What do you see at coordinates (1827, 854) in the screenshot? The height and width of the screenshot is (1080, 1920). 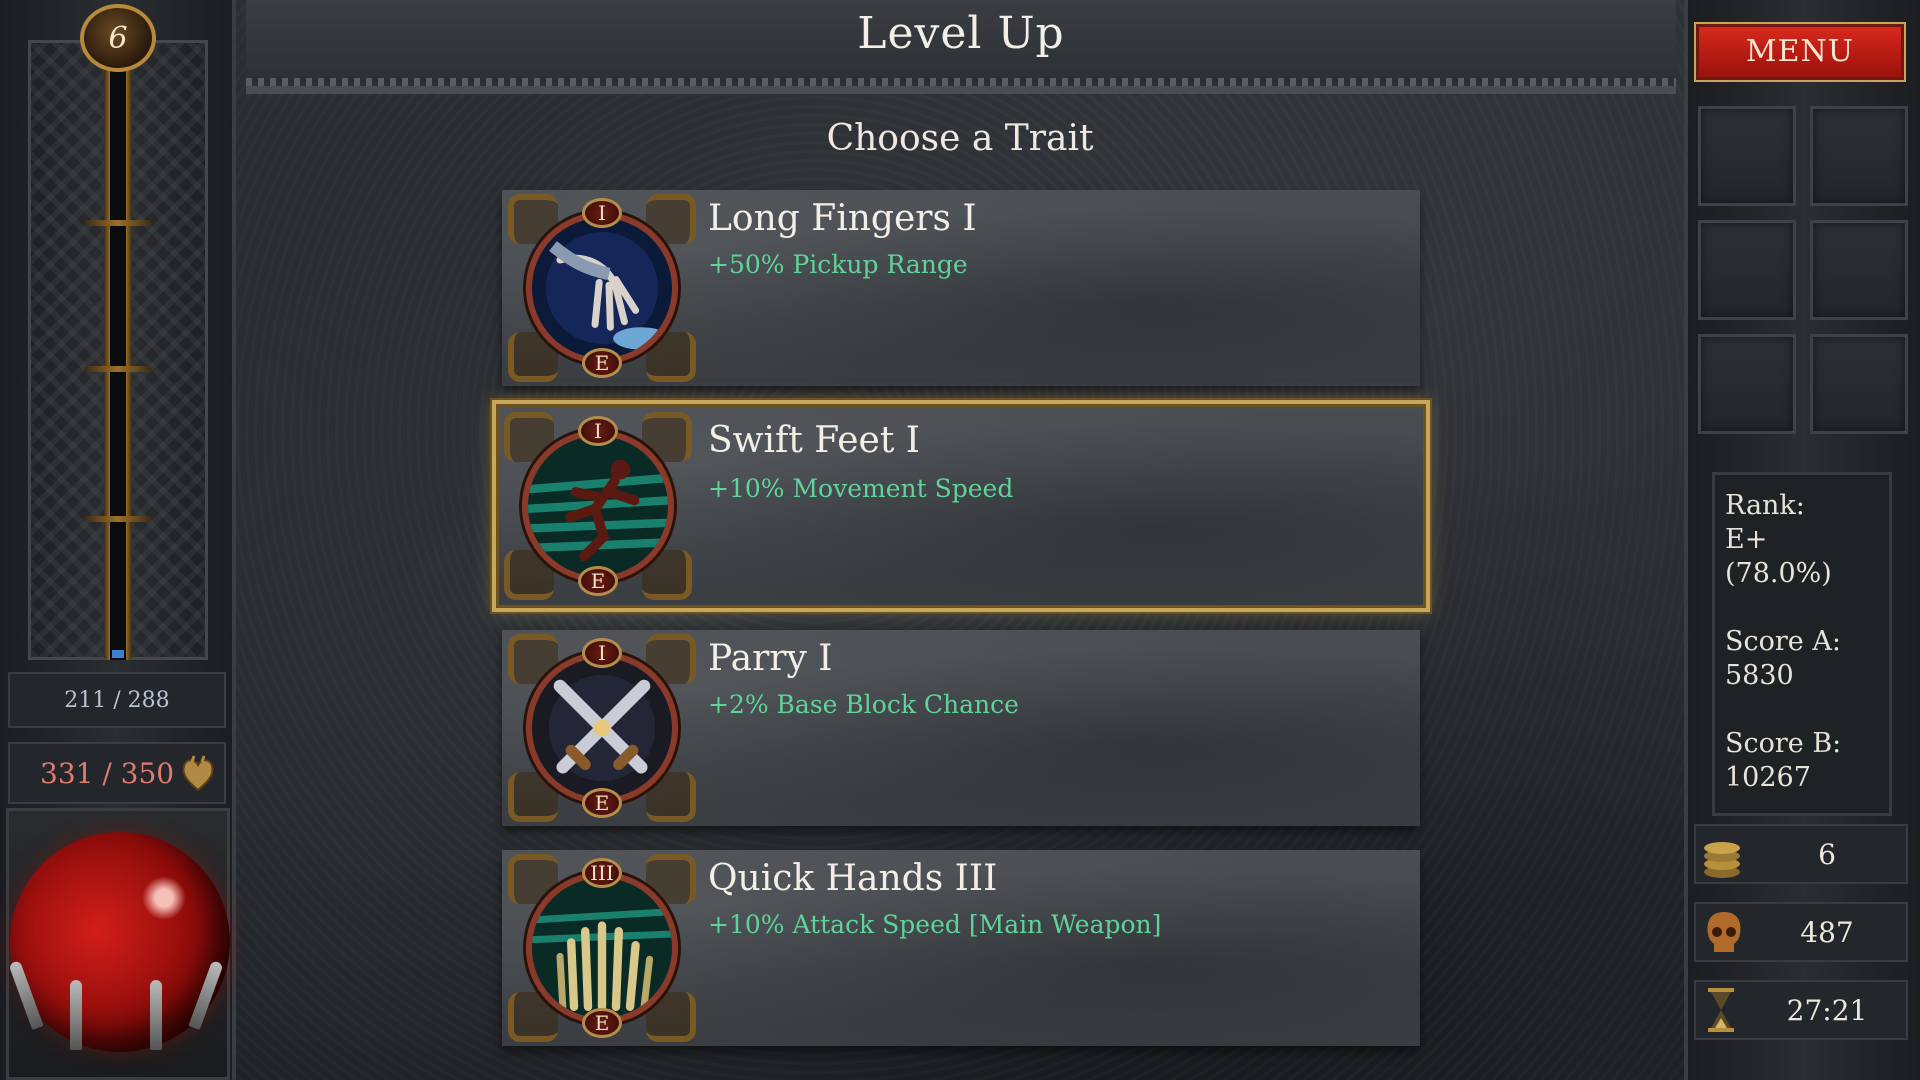 I see `coin-count: 6` at bounding box center [1827, 854].